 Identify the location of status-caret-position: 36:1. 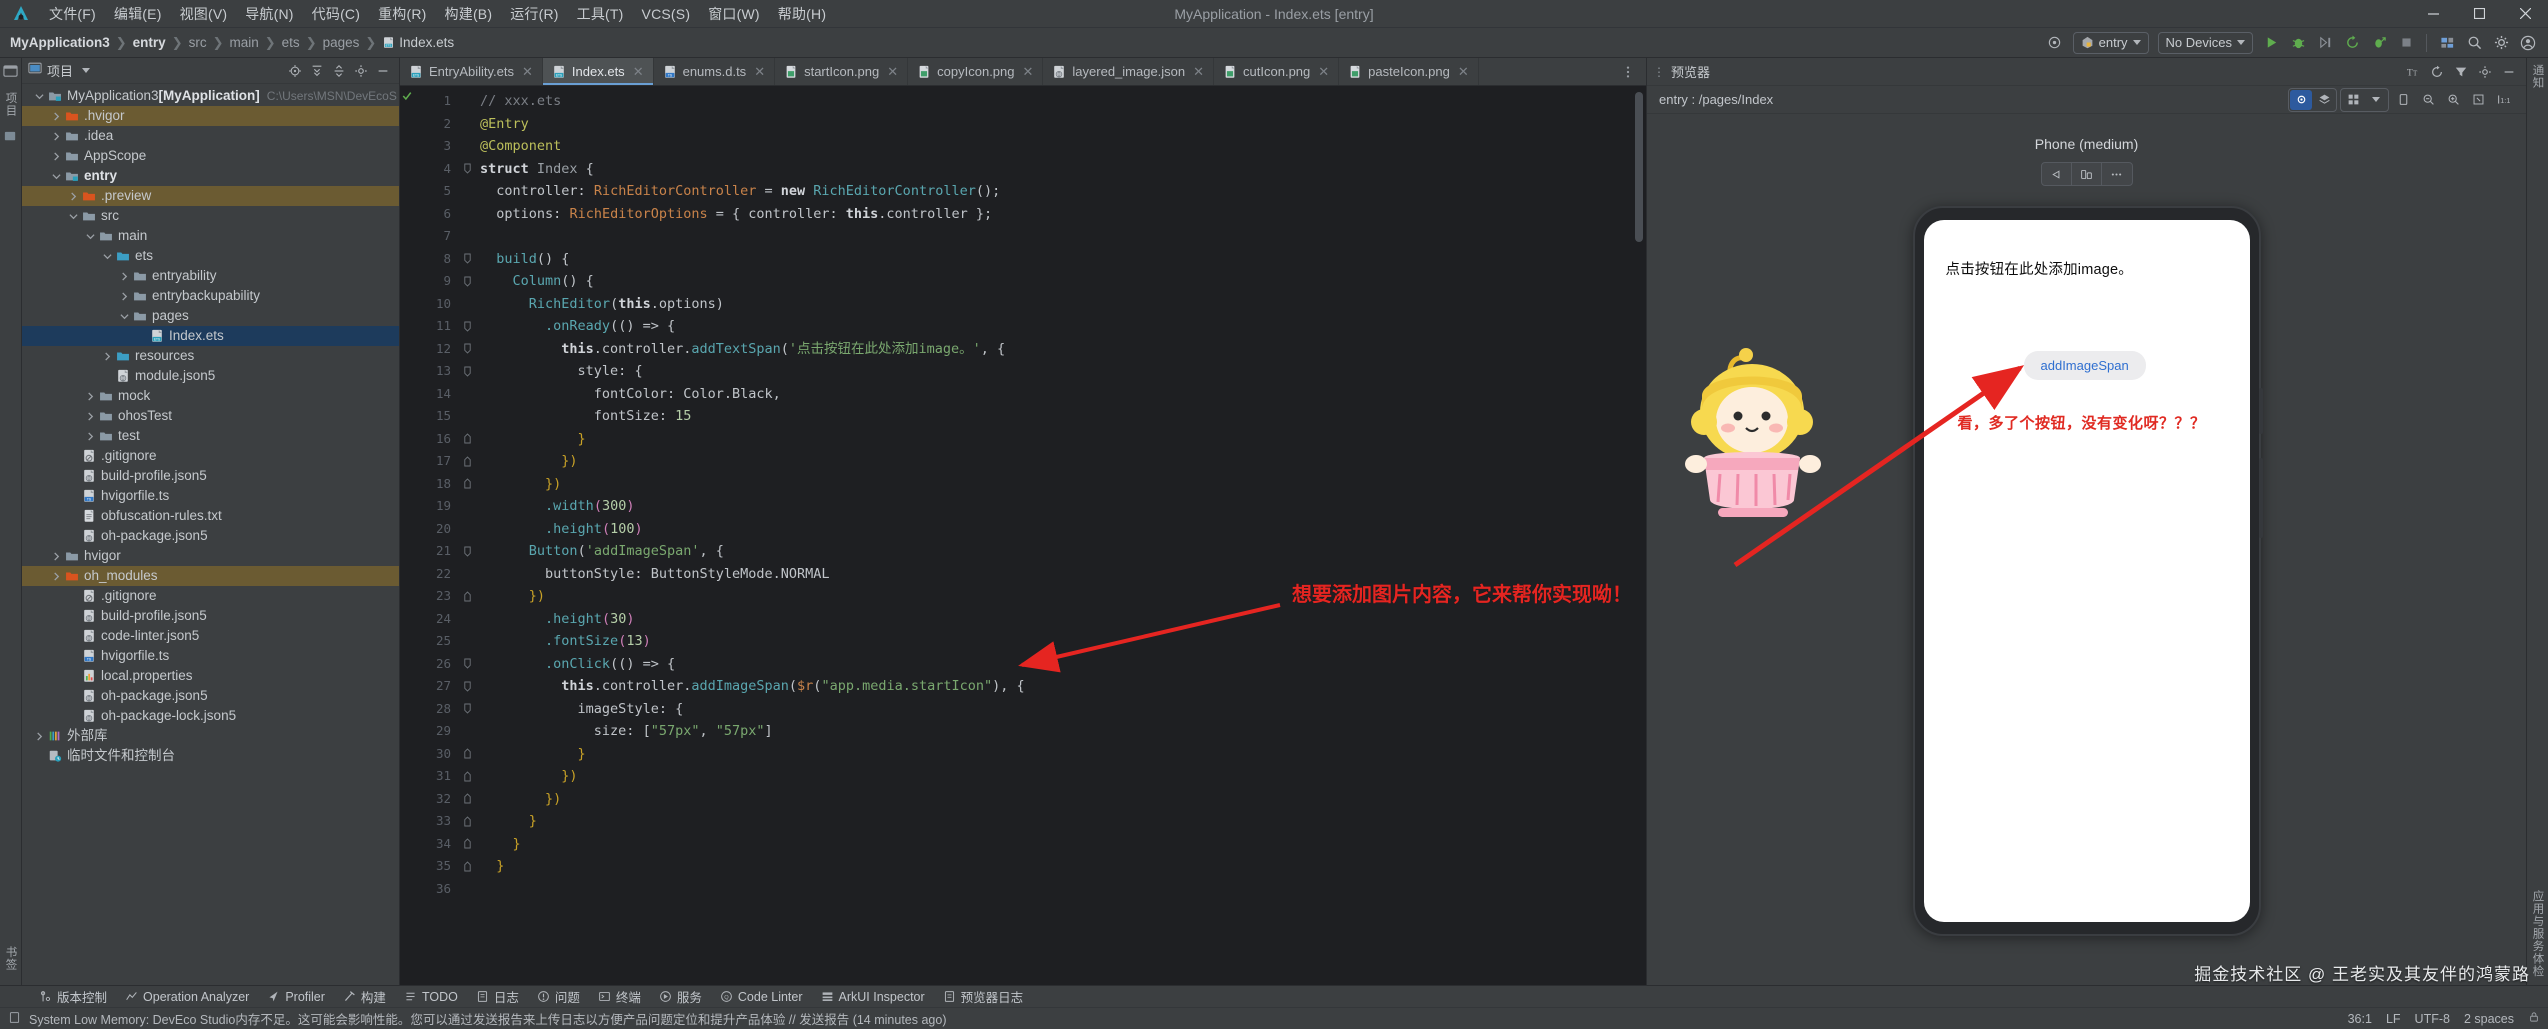
(2360, 1019).